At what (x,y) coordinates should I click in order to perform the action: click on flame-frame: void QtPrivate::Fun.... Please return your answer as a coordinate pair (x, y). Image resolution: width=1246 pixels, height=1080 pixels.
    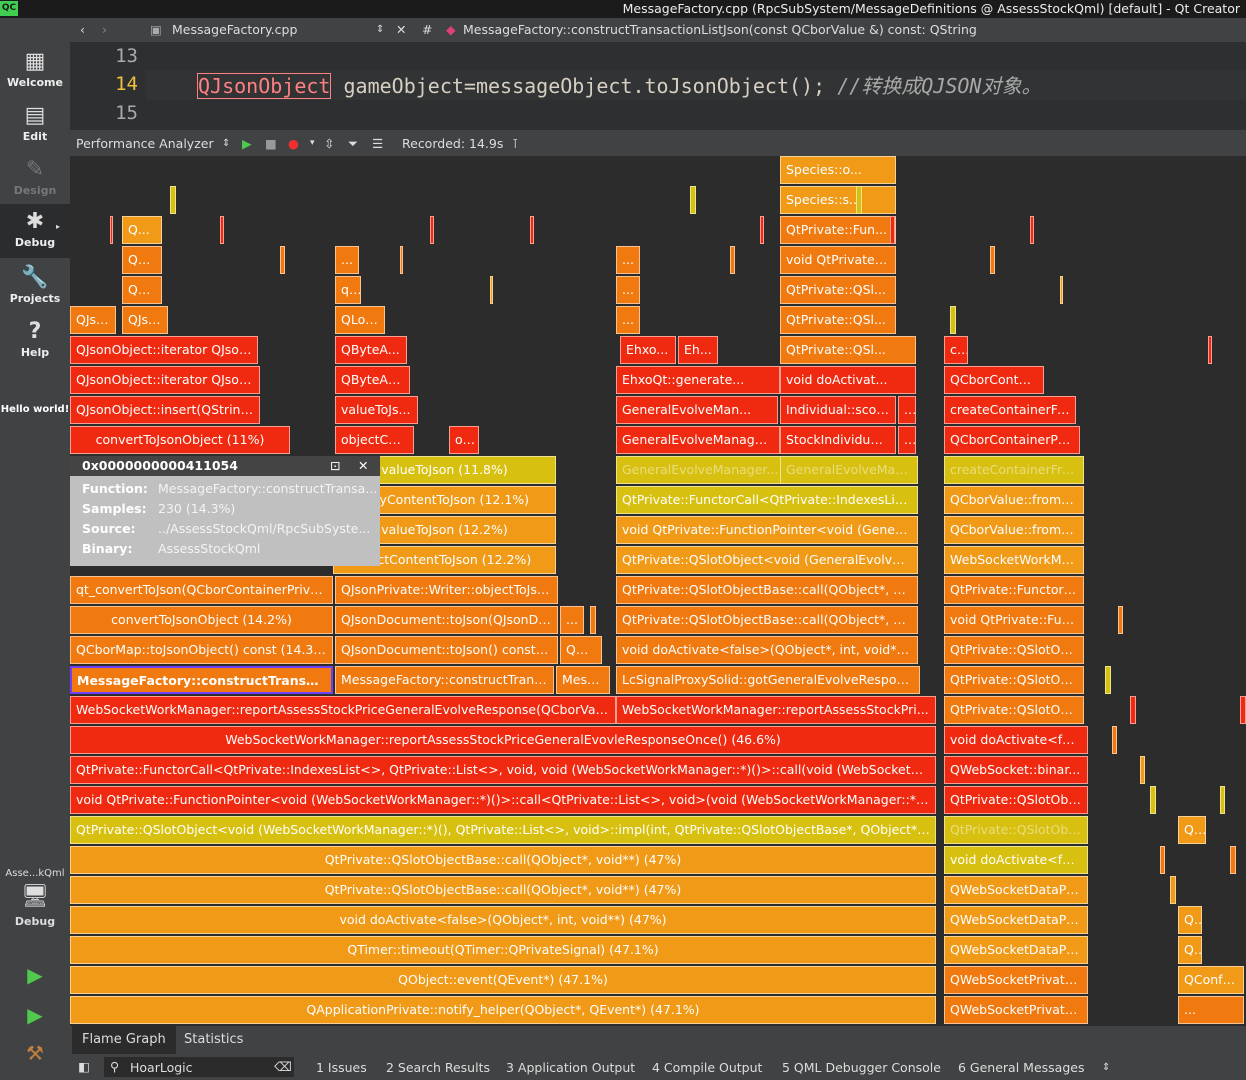
    Looking at the image, I should click on (1014, 620).